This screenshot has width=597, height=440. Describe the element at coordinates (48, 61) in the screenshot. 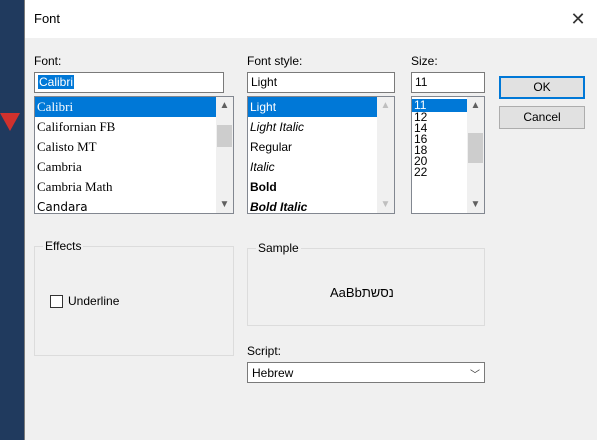

I see `font-label: Font:` at that location.